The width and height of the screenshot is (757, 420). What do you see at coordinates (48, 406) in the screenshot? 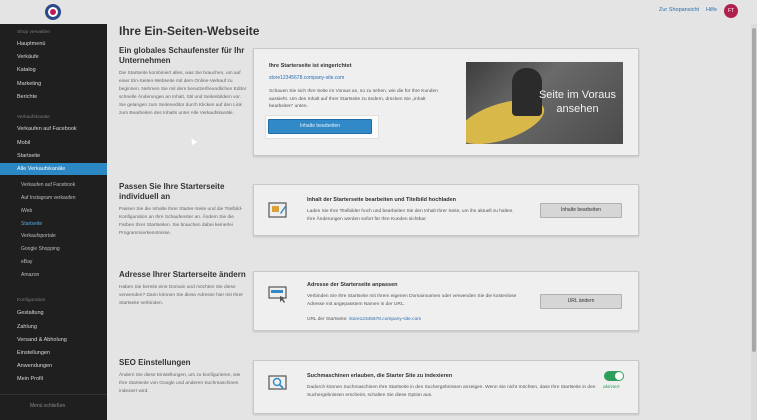
I see `sidebar-collapse-label: Menü schließen` at bounding box center [48, 406].